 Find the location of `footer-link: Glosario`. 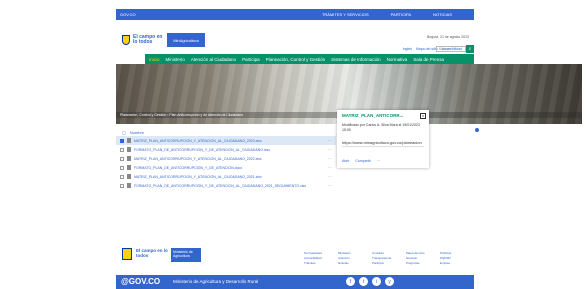

footer-link: Glosario is located at coordinates (422, 258).